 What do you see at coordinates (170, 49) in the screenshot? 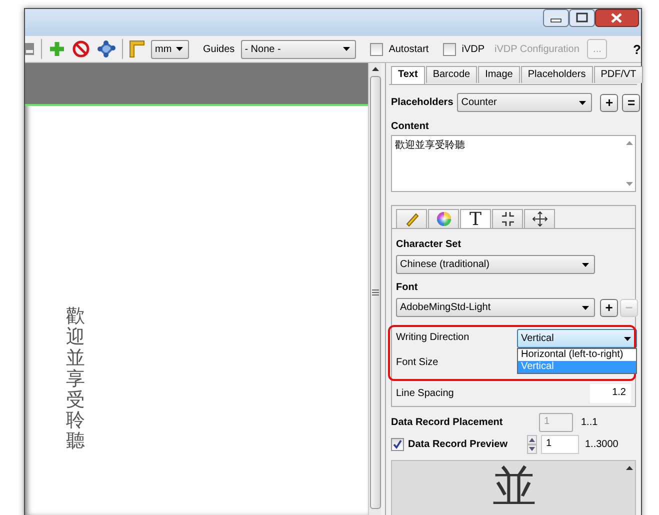
I see `unit-dropdown: mm` at bounding box center [170, 49].